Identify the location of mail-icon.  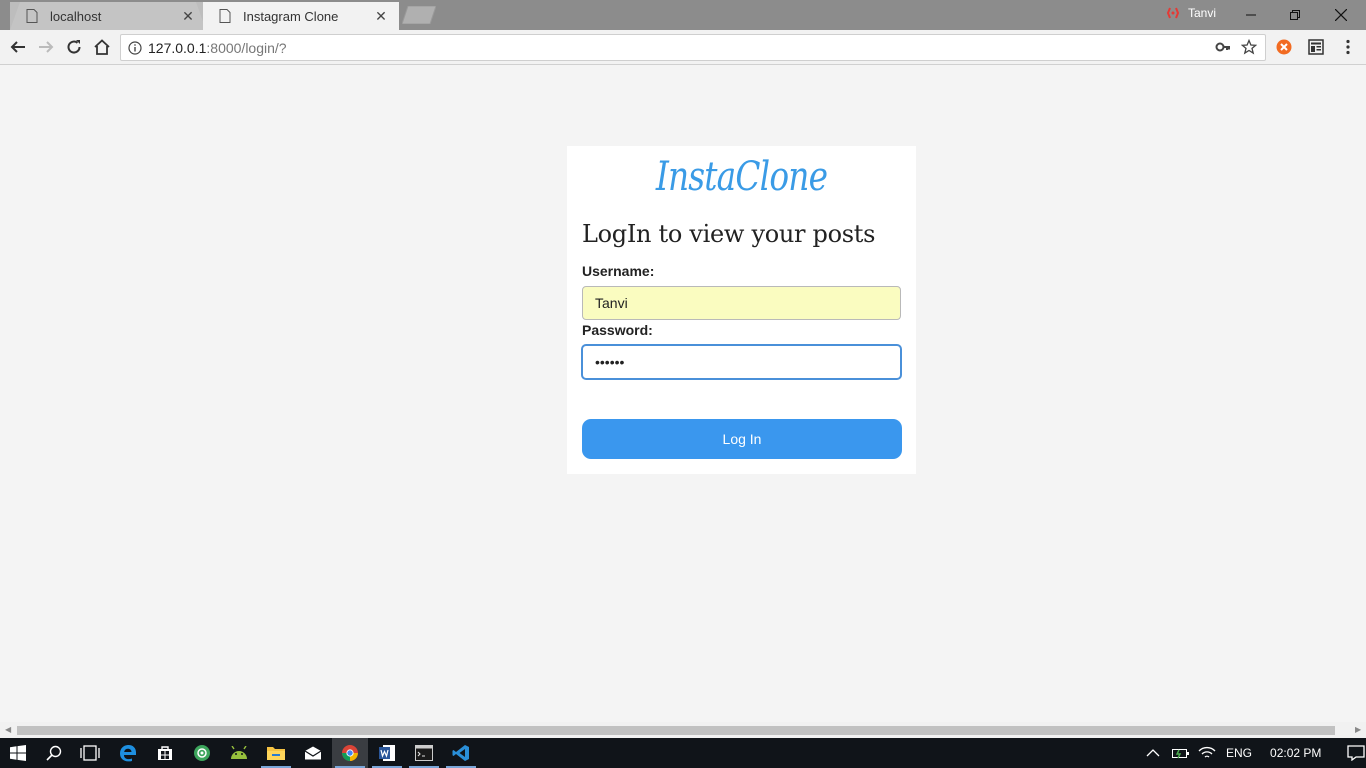
(313, 753).